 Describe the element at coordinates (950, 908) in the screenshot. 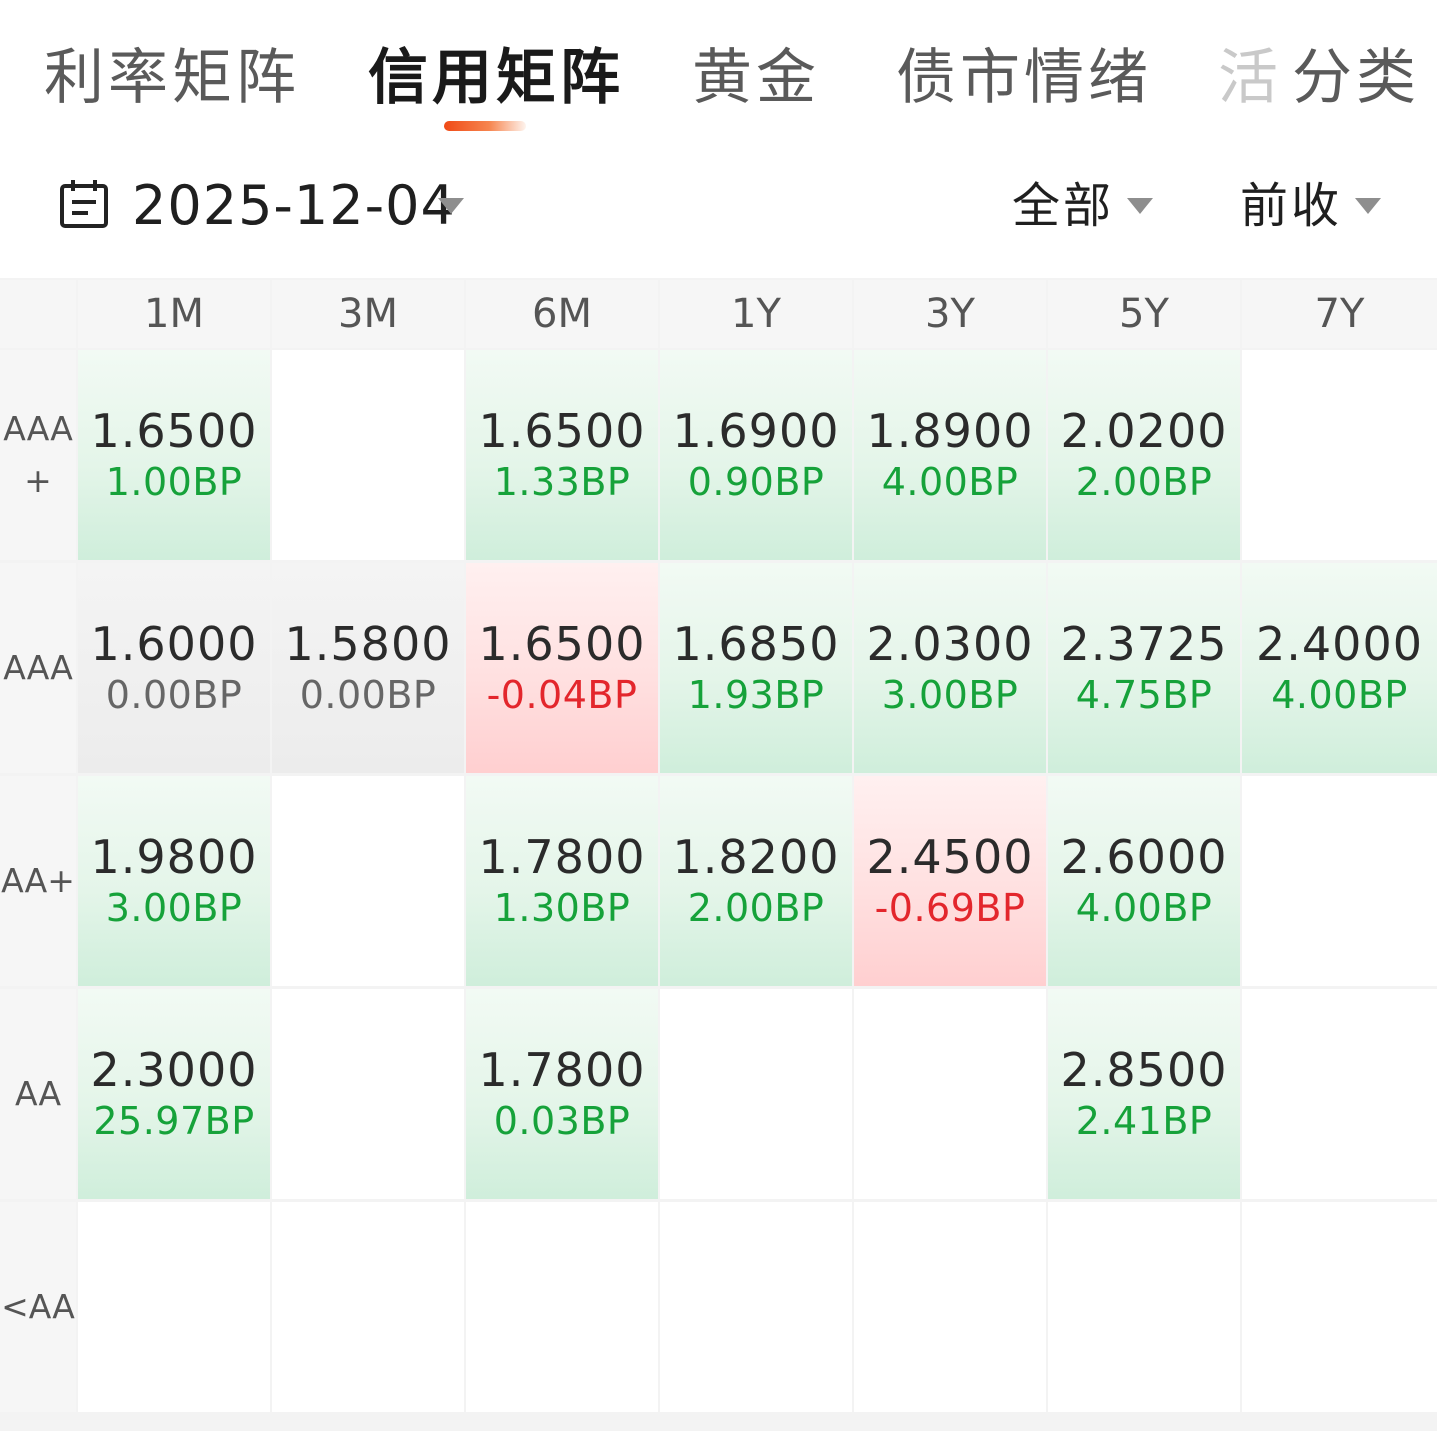

I see `change-value: -0.69BP` at that location.